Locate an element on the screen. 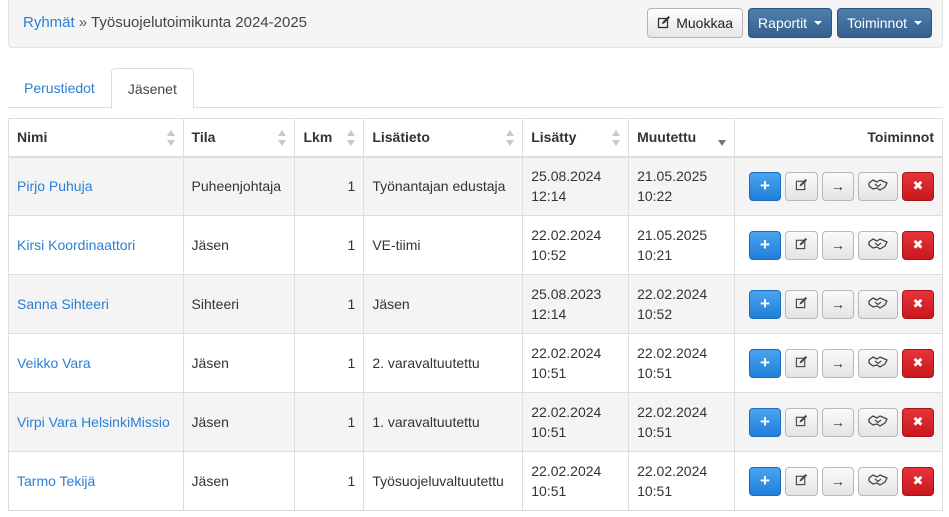 Image resolution: width=949 pixels, height=517 pixels. cell-added: 25.08.2024 12:14 is located at coordinates (576, 186).